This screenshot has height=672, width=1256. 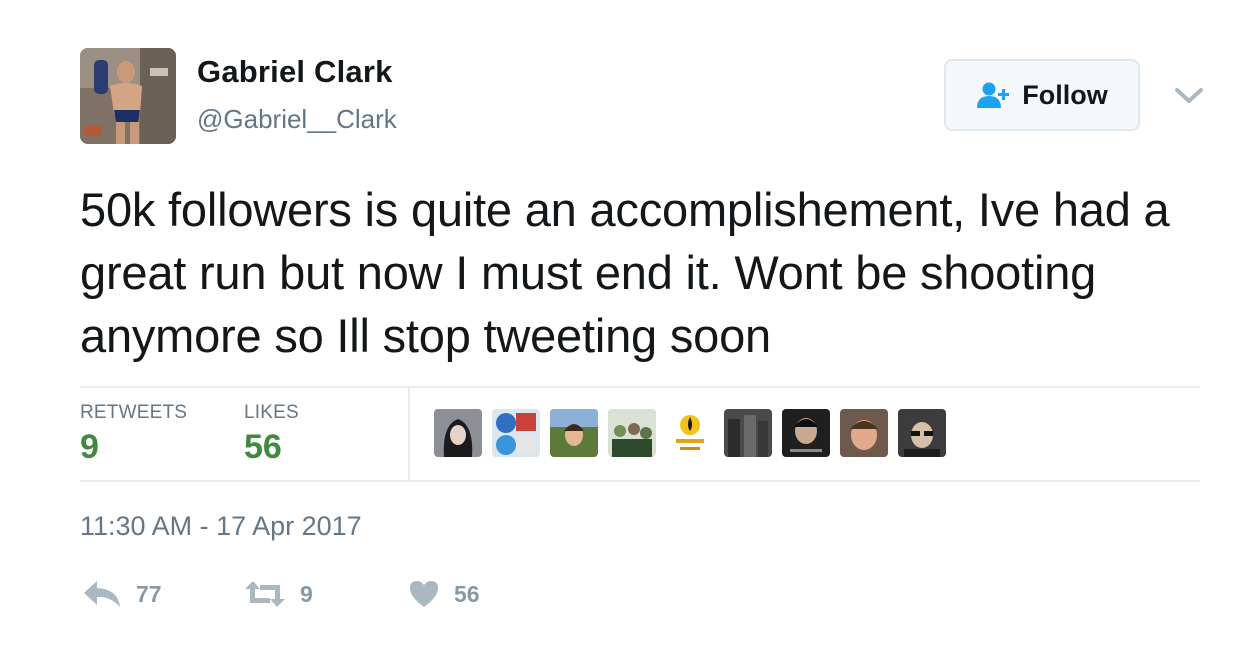 What do you see at coordinates (1189, 96) in the screenshot?
I see `more-options-chevron-down-icon` at bounding box center [1189, 96].